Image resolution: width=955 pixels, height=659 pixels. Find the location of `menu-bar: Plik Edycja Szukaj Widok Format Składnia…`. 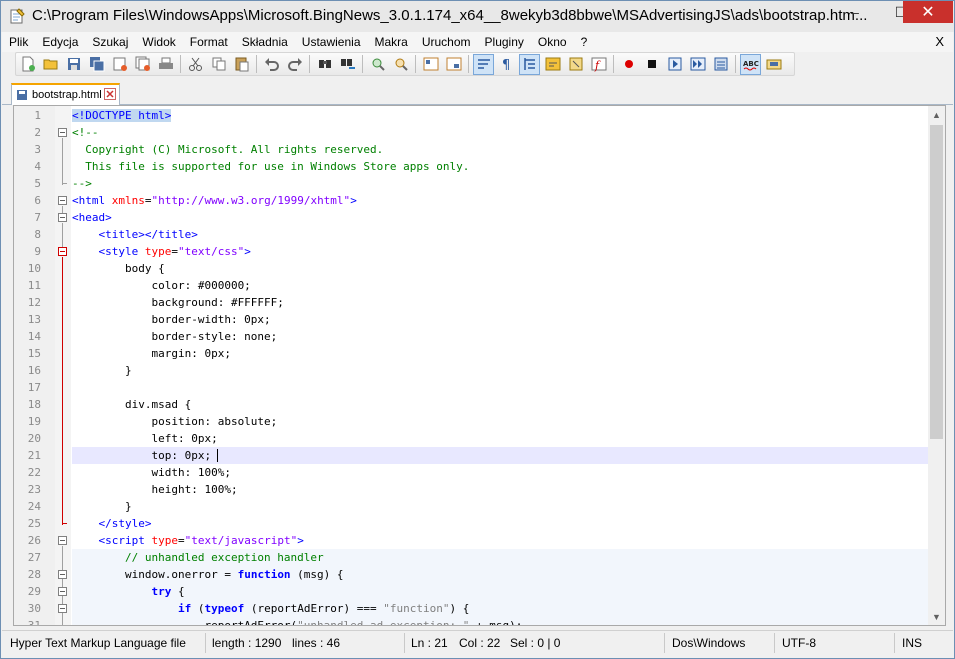

menu-bar: Plik Edycja Szukaj Widok Format Składnia… is located at coordinates (477, 42).